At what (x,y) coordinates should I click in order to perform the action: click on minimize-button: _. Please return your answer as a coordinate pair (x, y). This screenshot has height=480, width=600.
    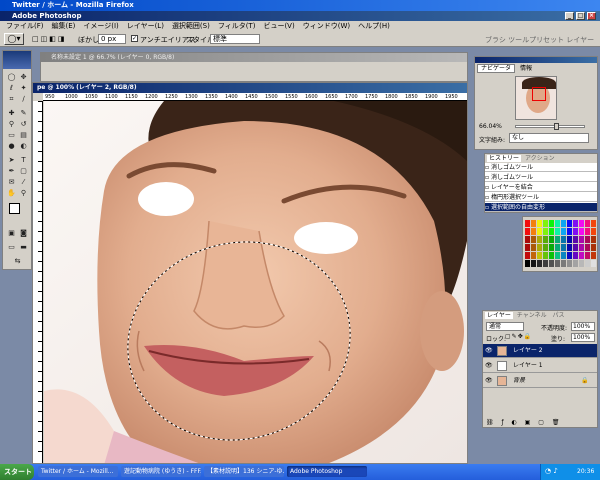
    Looking at the image, I should click on (569, 16).